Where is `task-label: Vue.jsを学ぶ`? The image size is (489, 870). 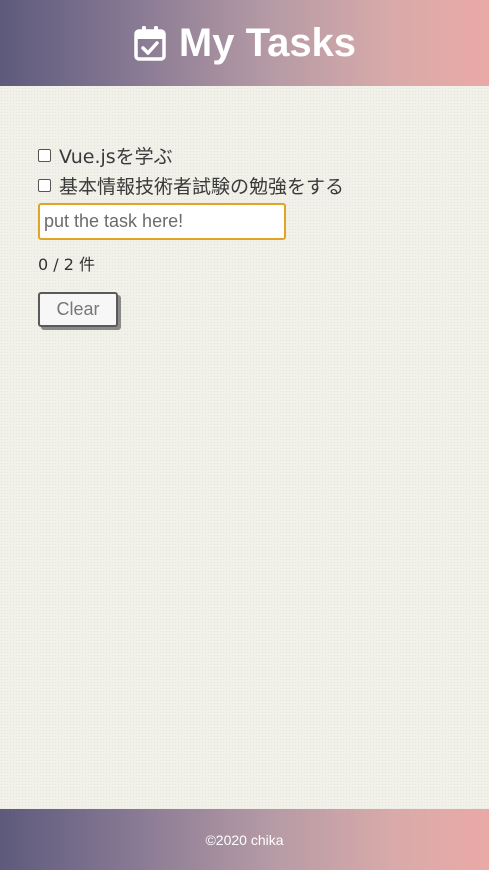 task-label: Vue.jsを学ぶ is located at coordinates (116, 156).